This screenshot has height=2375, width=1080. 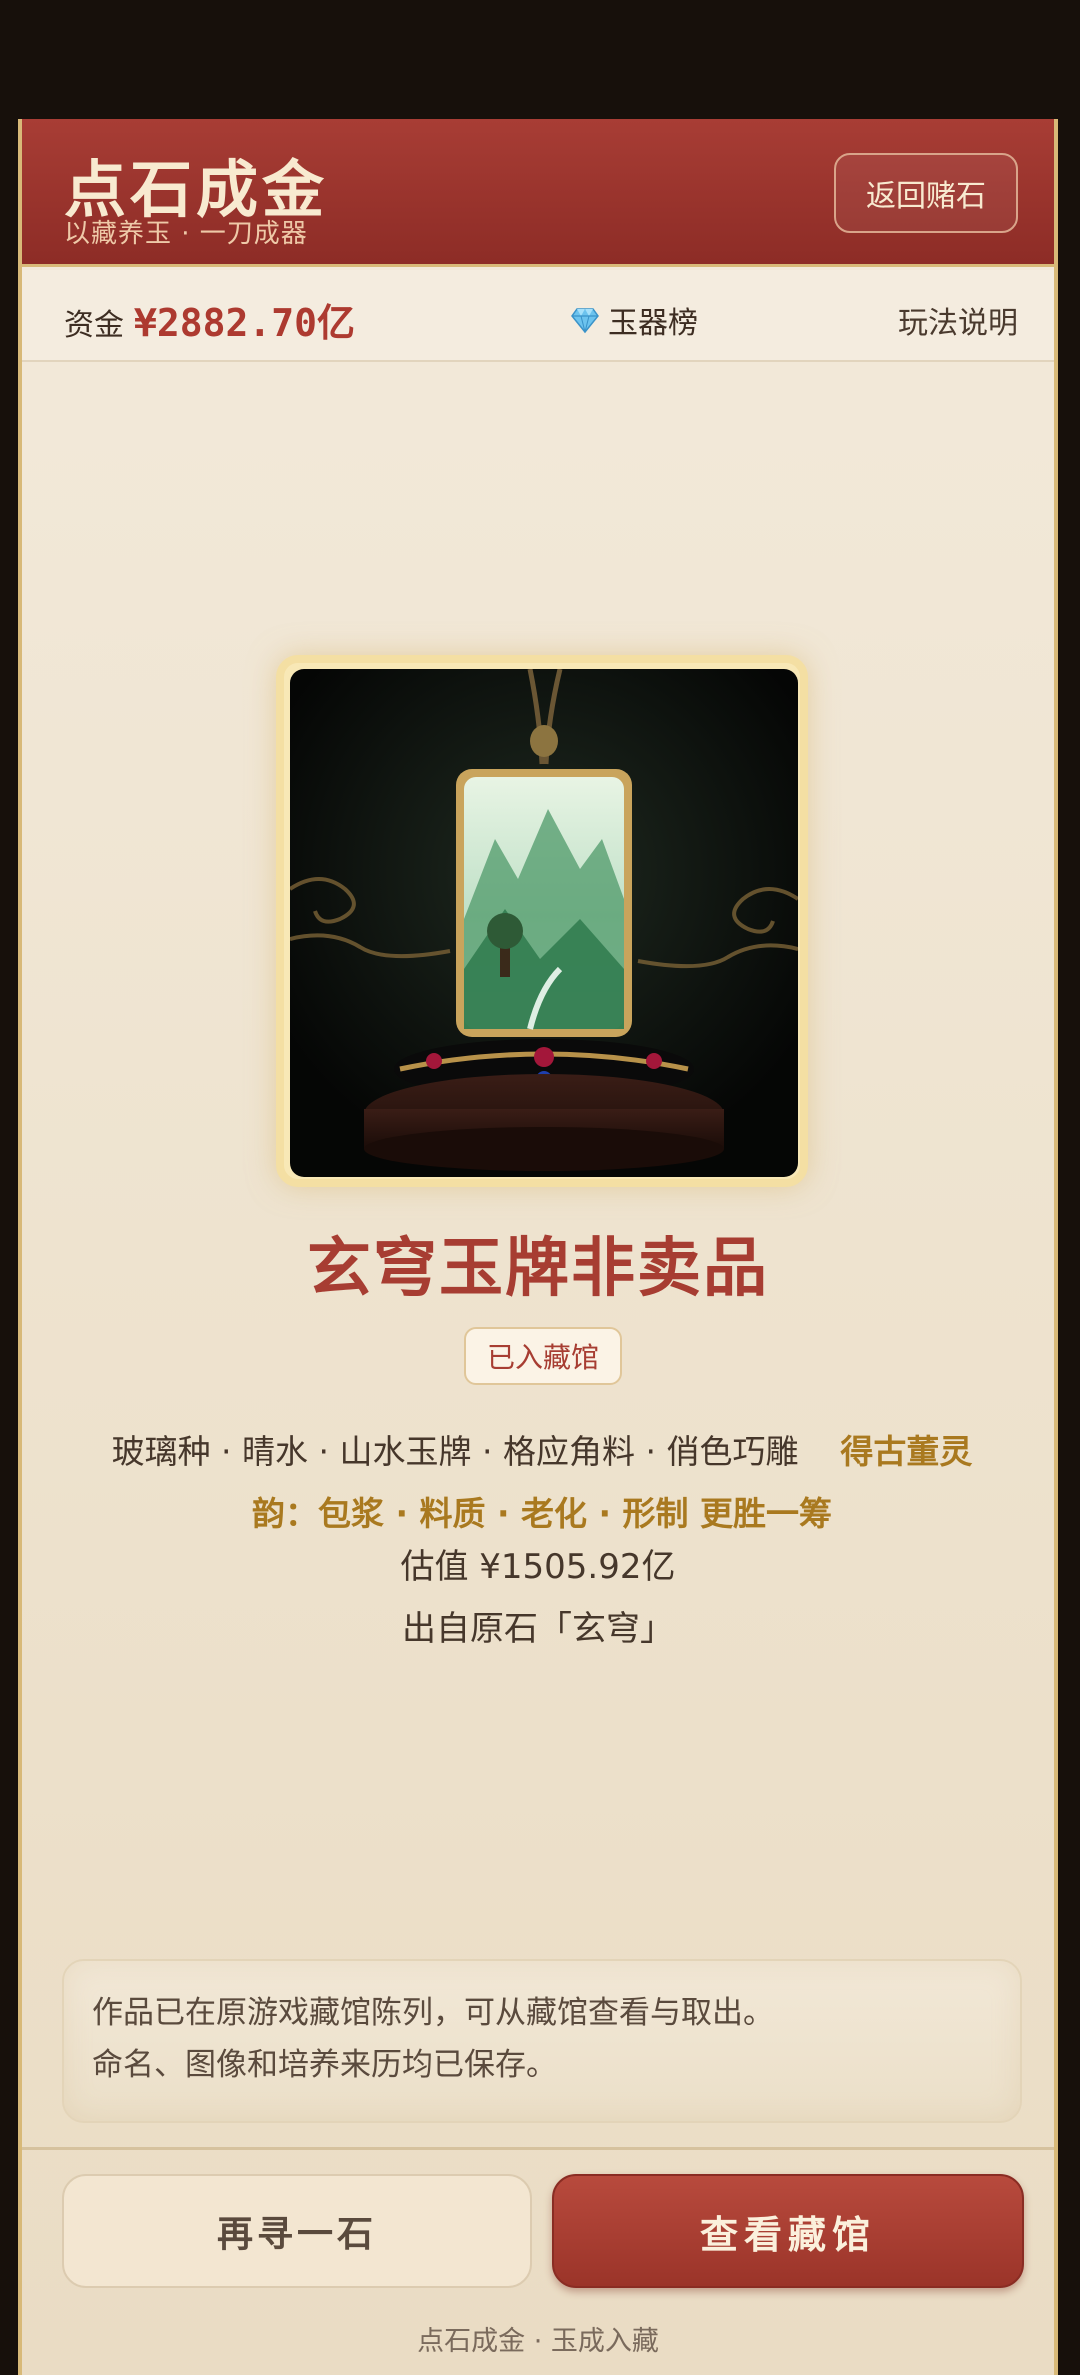 I want to click on funds-value: ¥2882.70亿, so click(x=245, y=323).